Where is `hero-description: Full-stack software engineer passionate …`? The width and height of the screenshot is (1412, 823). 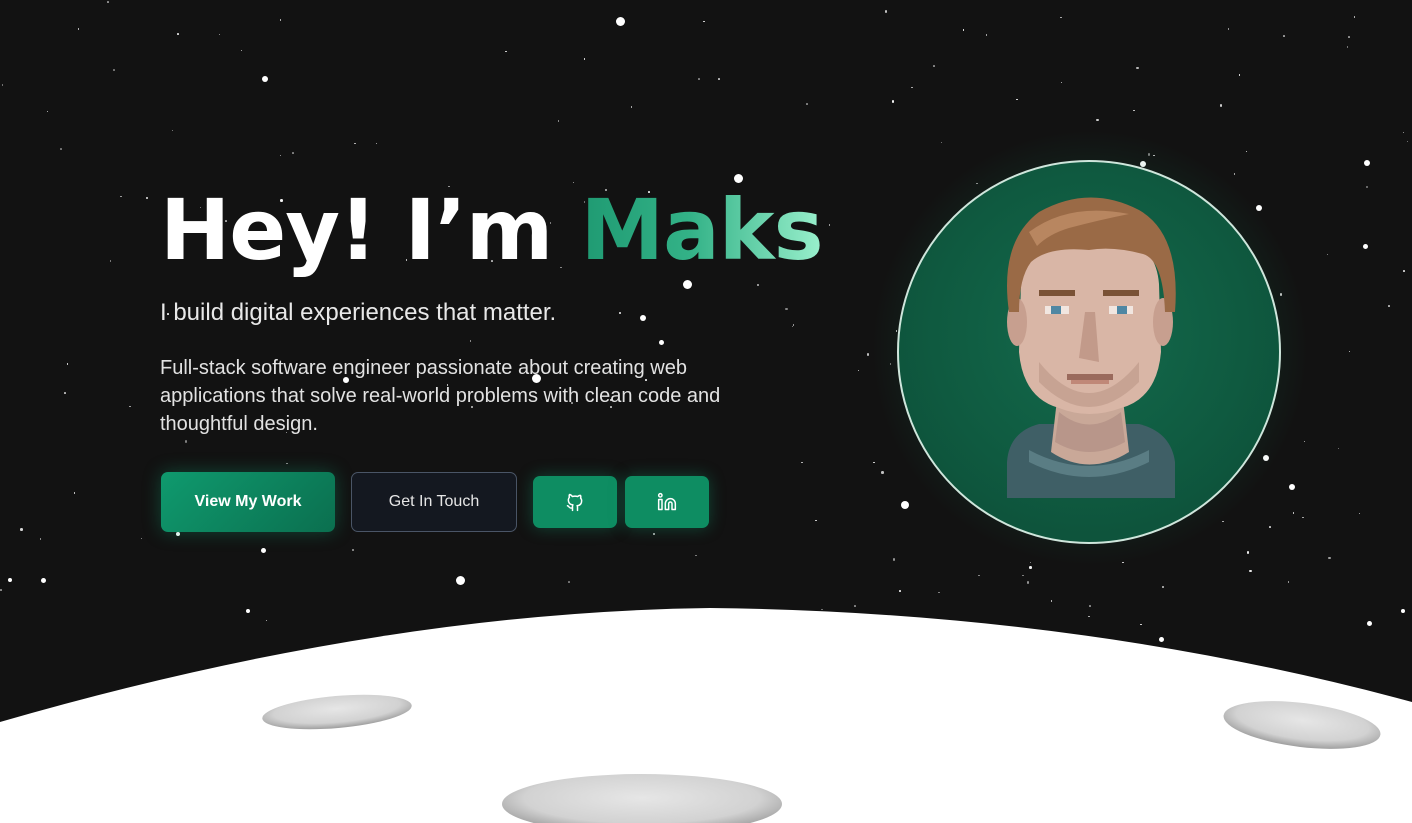
hero-description: Full-stack software engineer passionate … is located at coordinates (440, 396).